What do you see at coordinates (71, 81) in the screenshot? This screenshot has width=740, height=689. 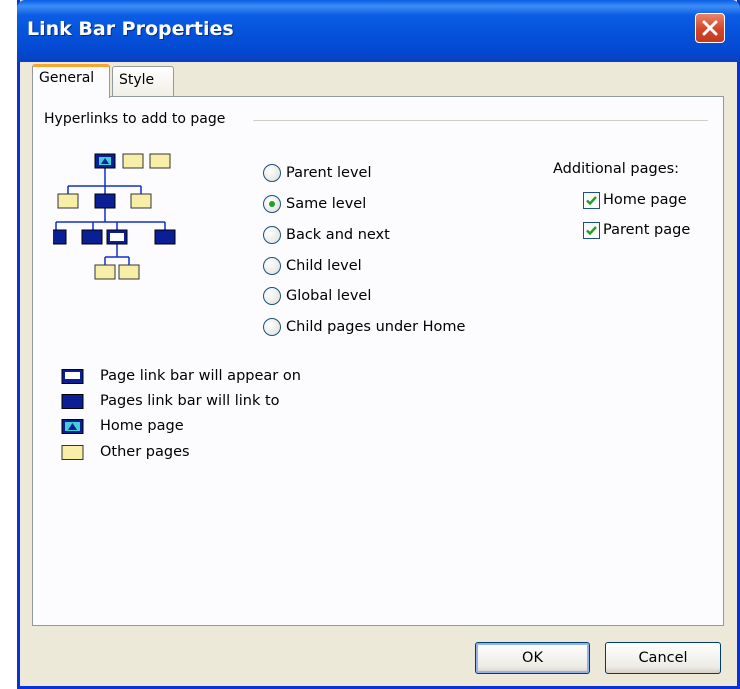 I see `tab-general: General` at bounding box center [71, 81].